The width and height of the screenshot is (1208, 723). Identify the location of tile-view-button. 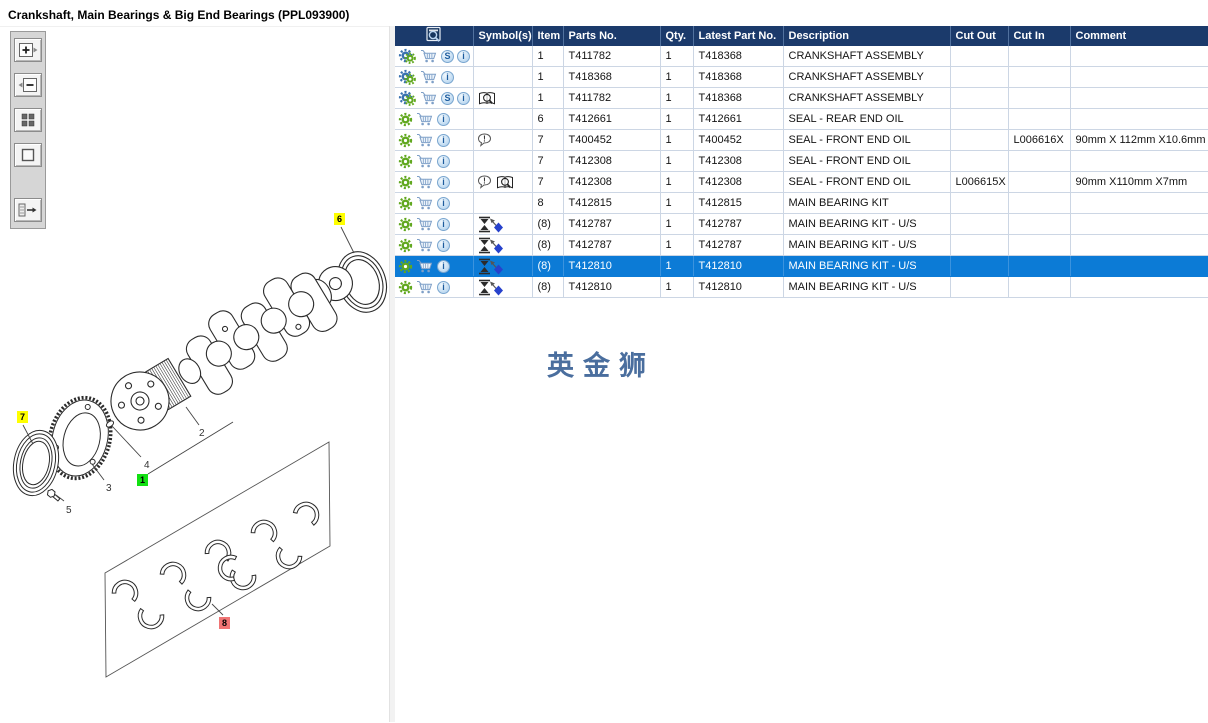
(28, 120).